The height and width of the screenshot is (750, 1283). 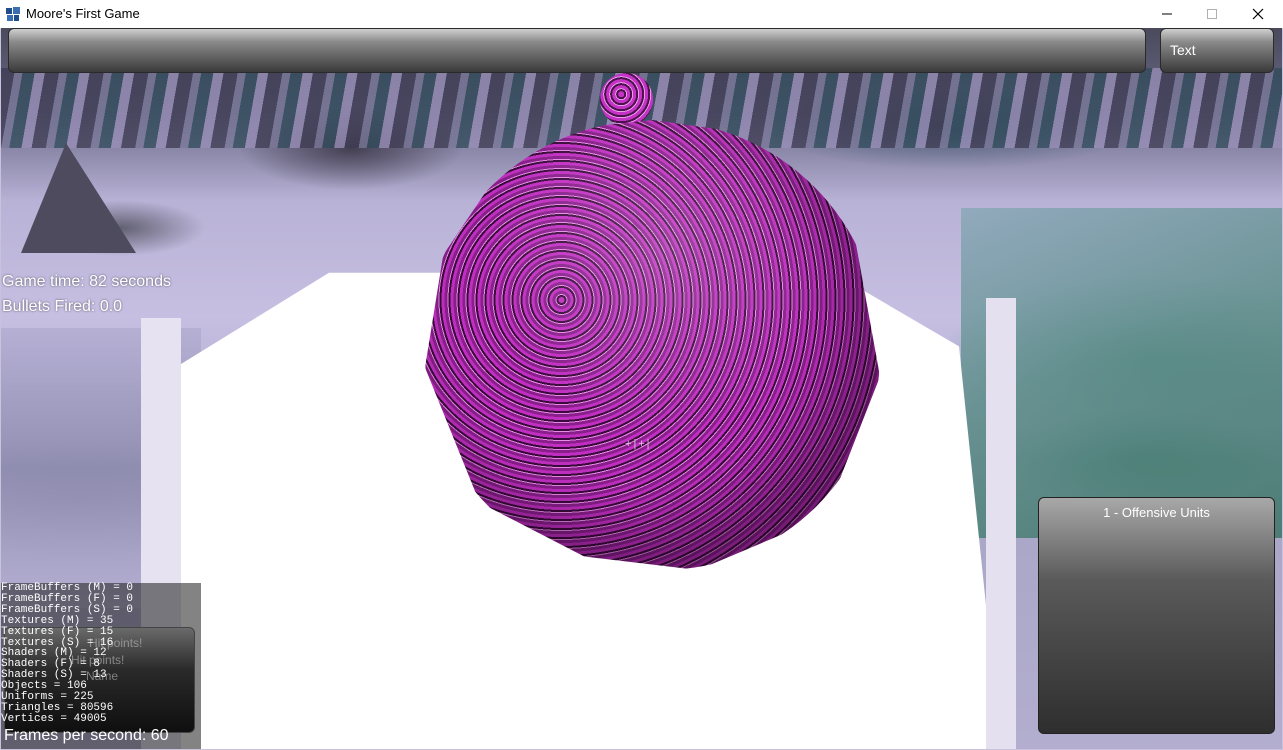 What do you see at coordinates (1156, 615) in the screenshot?
I see `offensive-units-panel: 1 - Offensive Units` at bounding box center [1156, 615].